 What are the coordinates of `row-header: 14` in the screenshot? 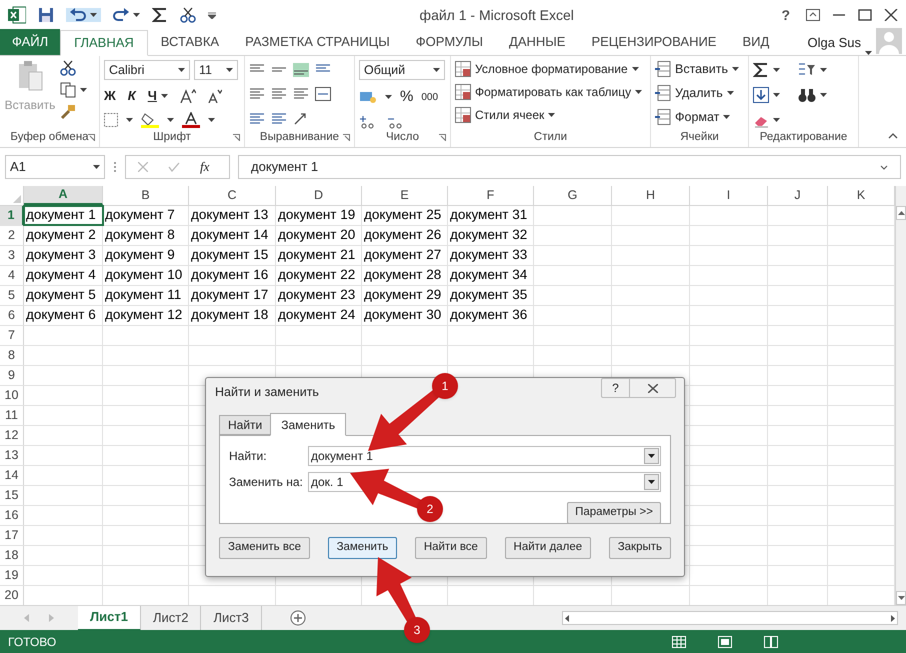 It's located at (12, 475).